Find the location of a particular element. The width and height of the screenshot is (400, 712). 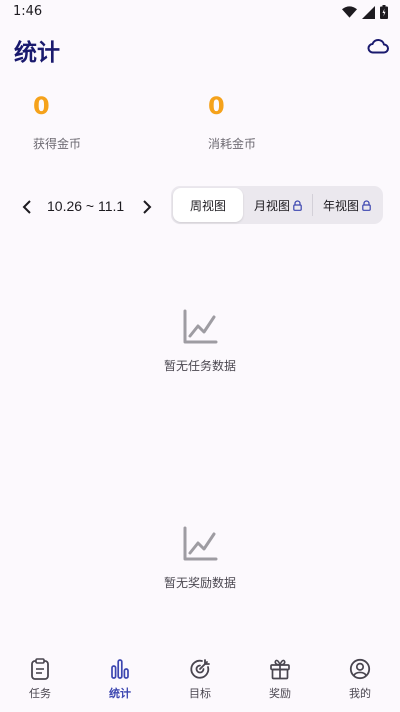

next-week-button is located at coordinates (147, 207).